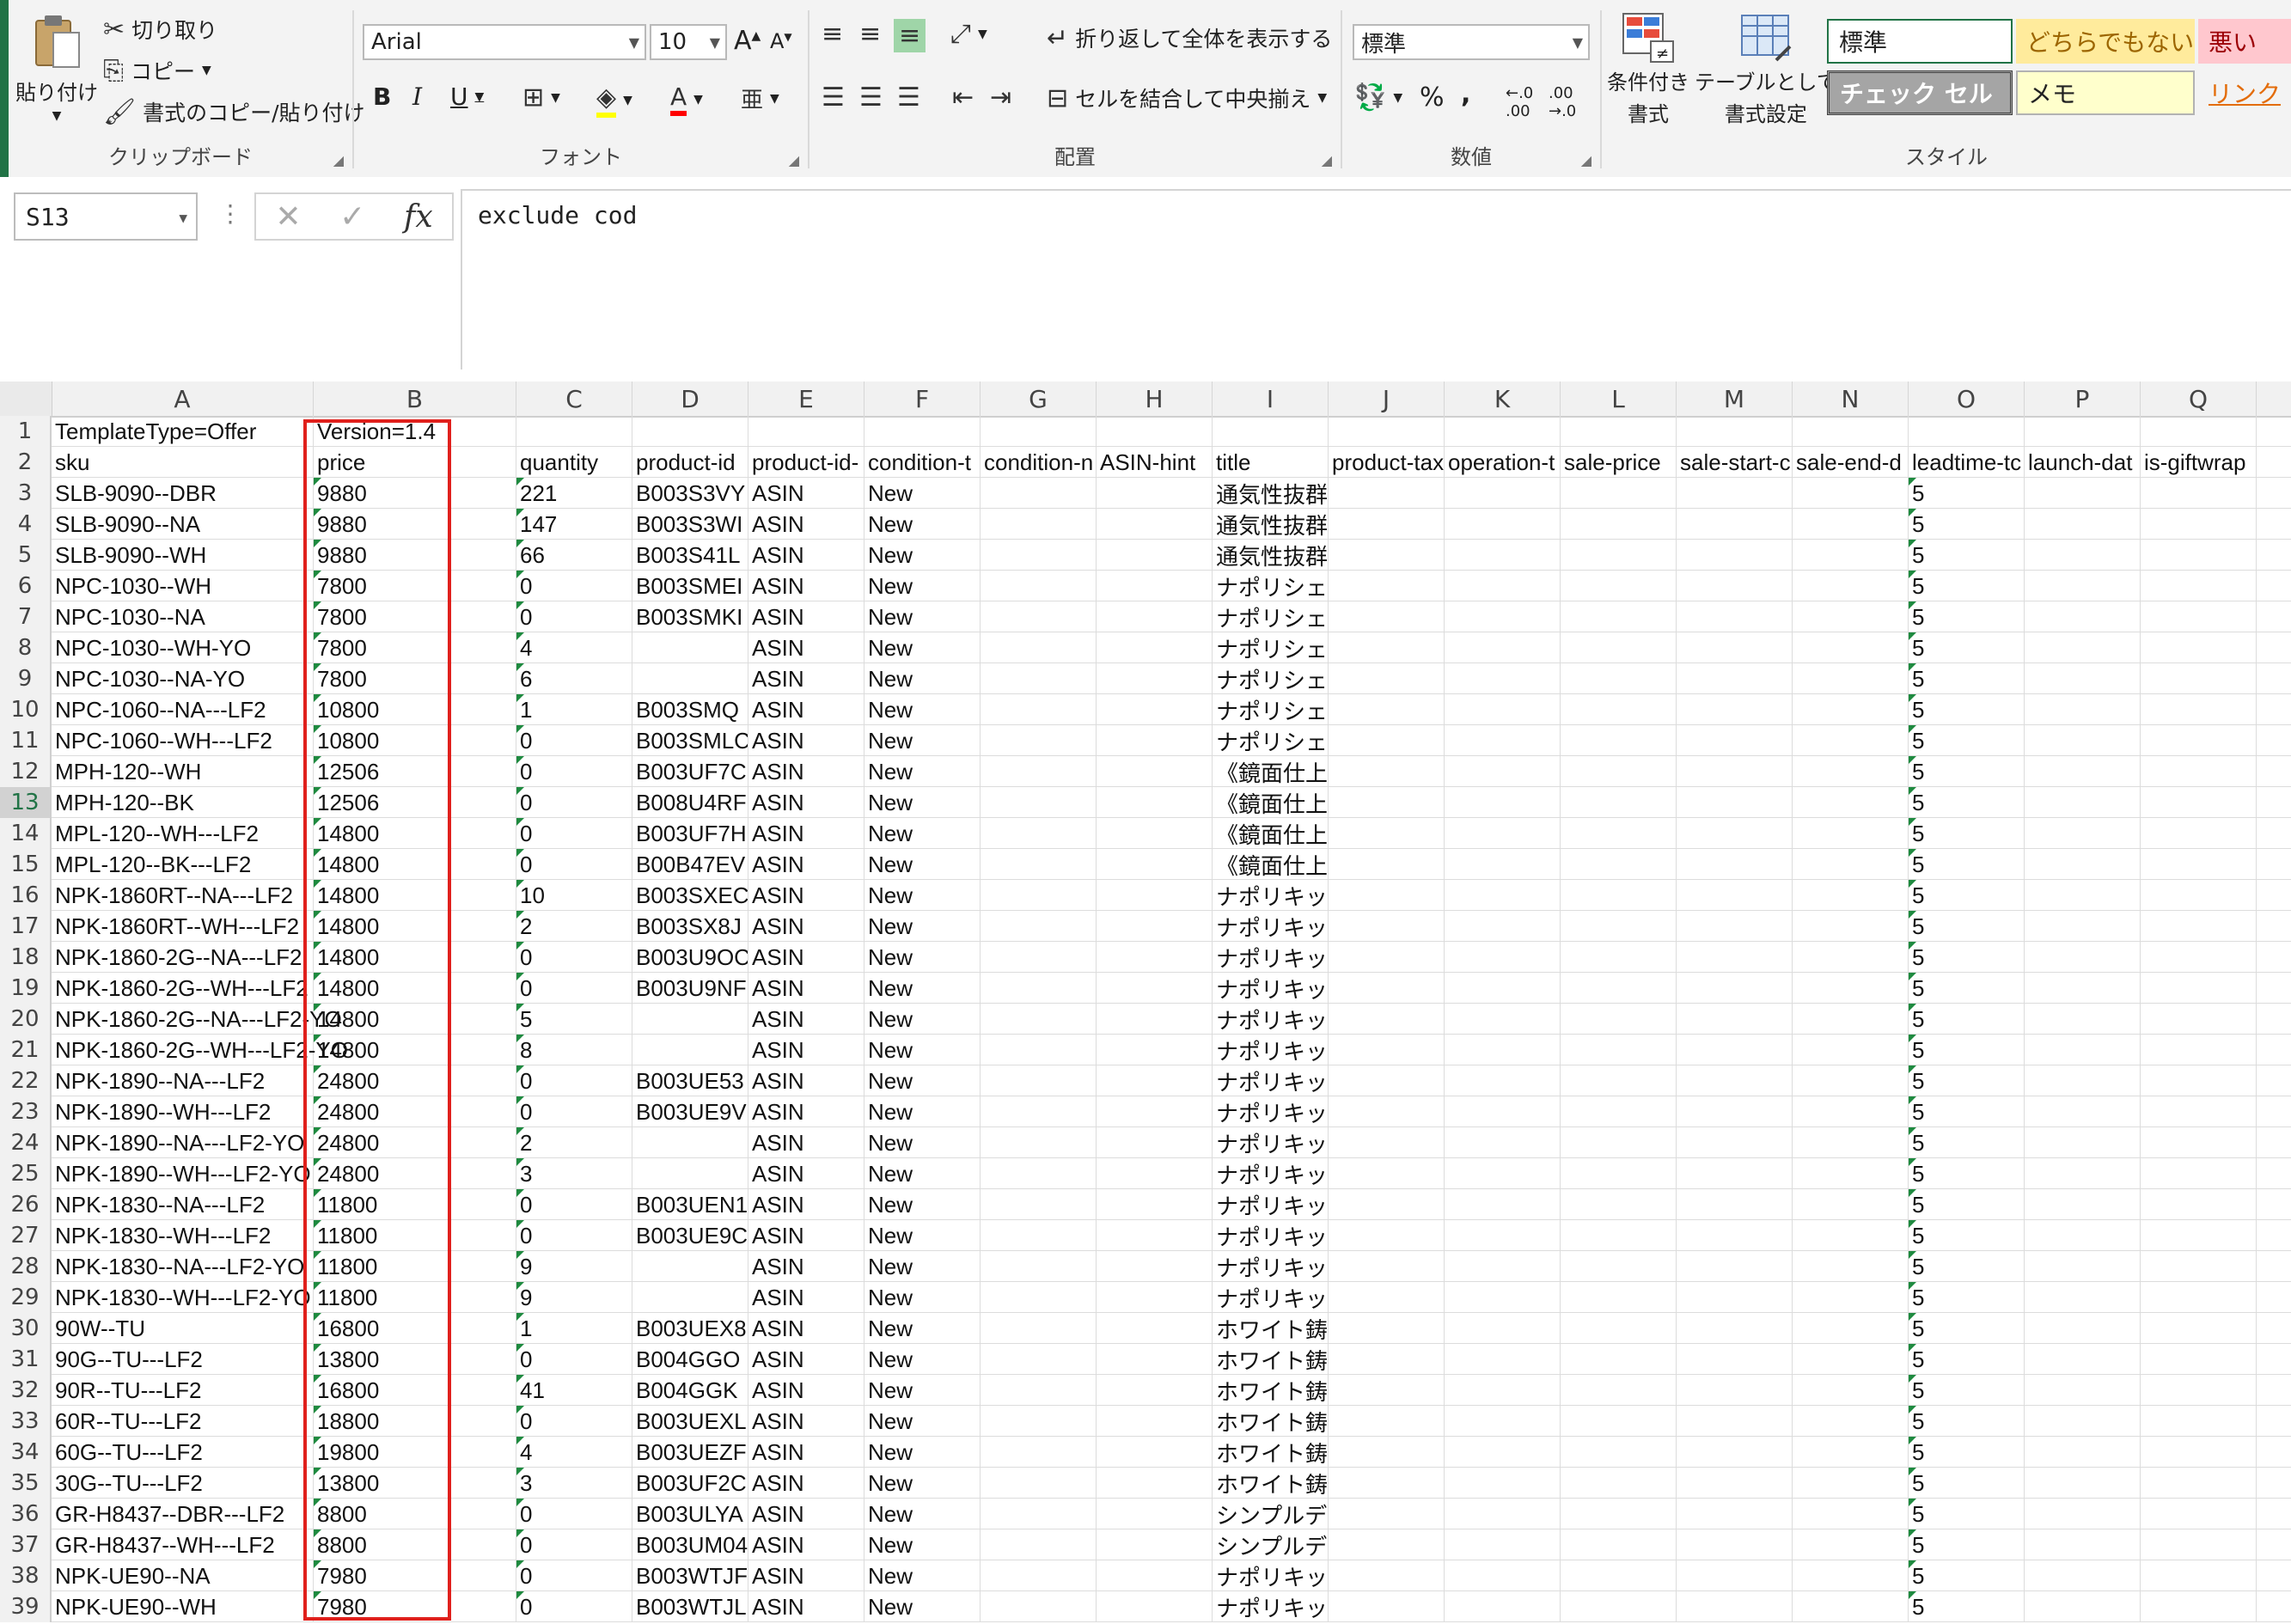 The height and width of the screenshot is (1624, 2291). I want to click on cell-d26: B003UEN1, so click(690, 1204).